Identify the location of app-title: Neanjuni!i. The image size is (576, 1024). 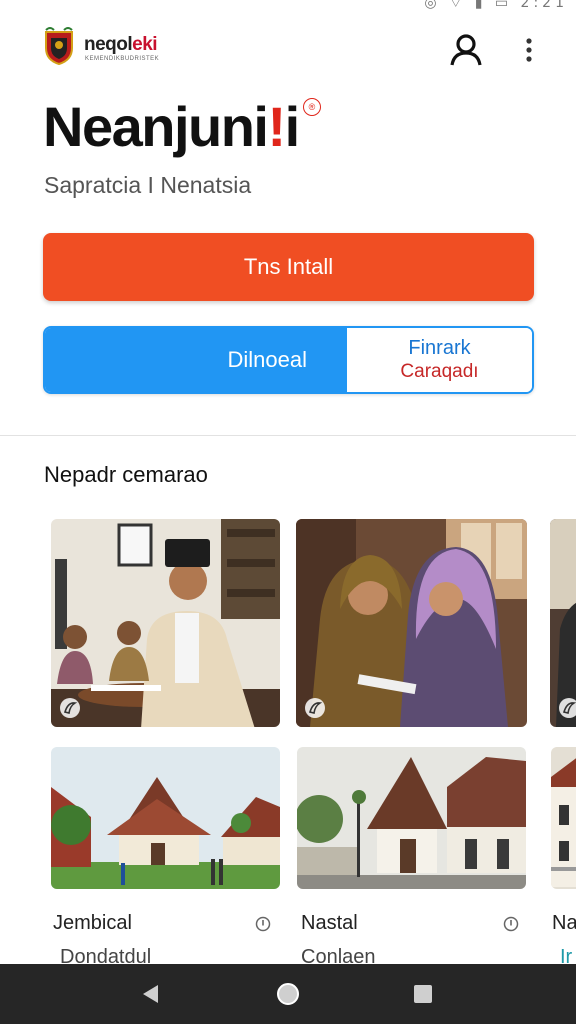
(171, 126).